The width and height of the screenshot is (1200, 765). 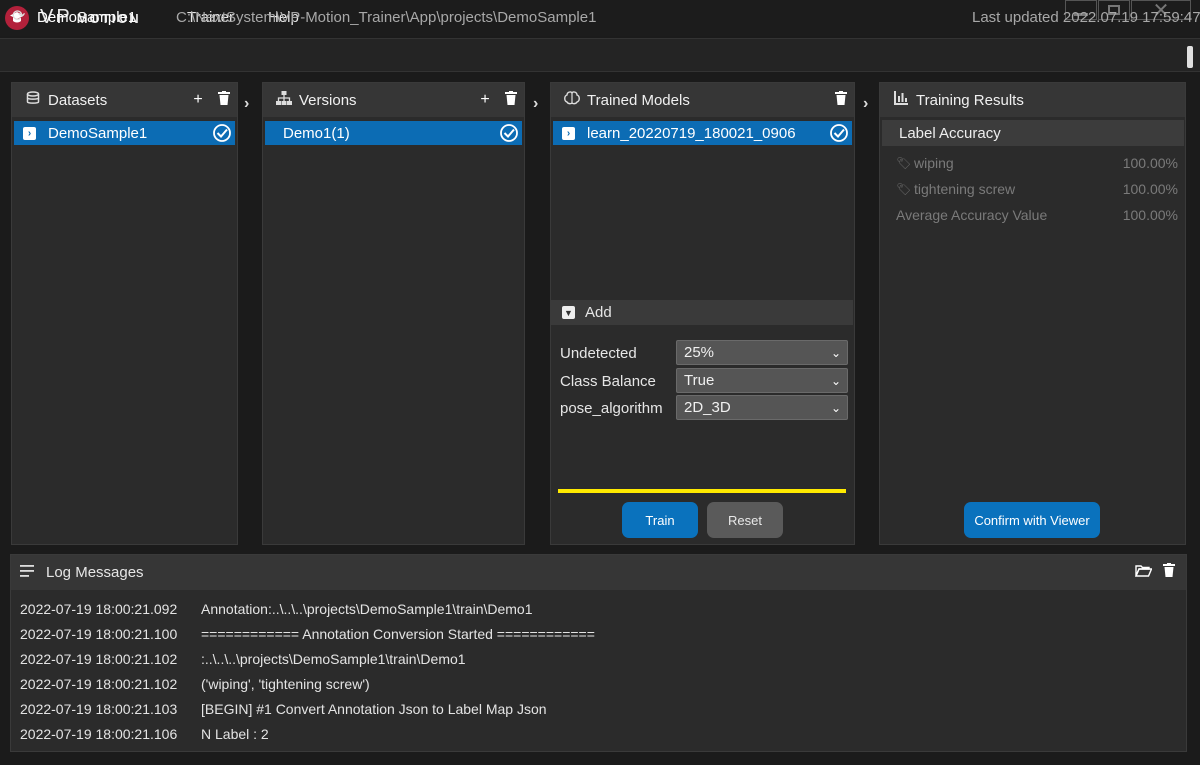 What do you see at coordinates (393, 100) in the screenshot?
I see `versions-header: Versions +` at bounding box center [393, 100].